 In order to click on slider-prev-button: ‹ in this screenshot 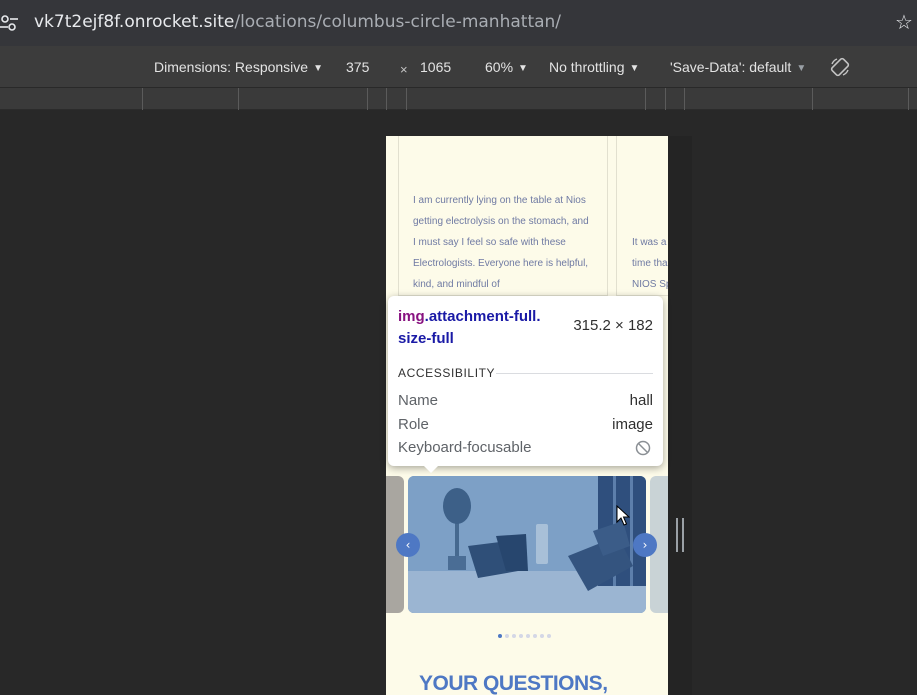, I will do `click(408, 545)`.